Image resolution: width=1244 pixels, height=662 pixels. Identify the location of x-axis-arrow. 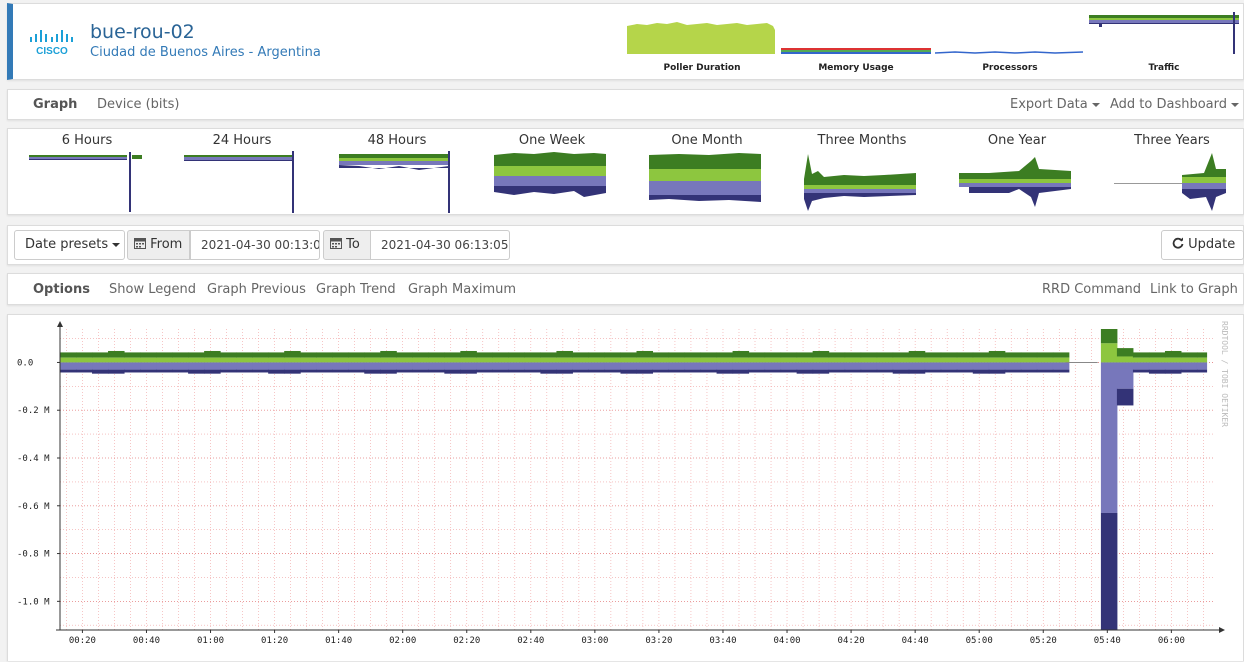
(1222, 630).